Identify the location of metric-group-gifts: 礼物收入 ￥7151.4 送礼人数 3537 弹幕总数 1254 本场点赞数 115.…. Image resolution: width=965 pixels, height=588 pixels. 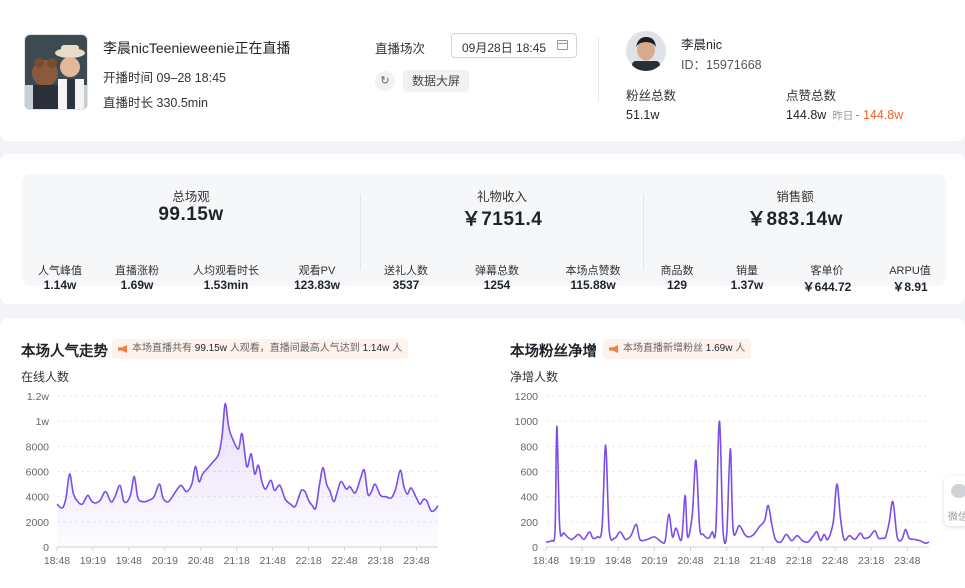
(502, 233).